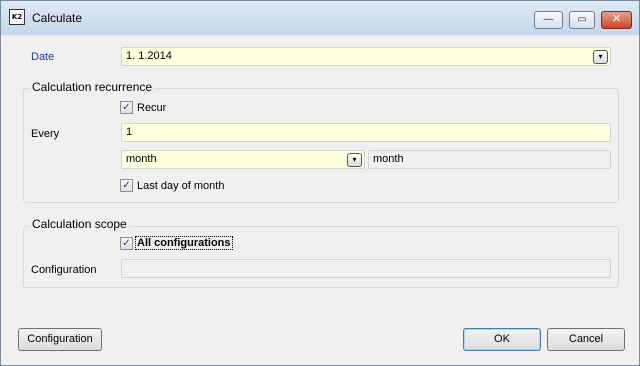 Image resolution: width=640 pixels, height=366 pixels. I want to click on every-value: 1, so click(129, 132).